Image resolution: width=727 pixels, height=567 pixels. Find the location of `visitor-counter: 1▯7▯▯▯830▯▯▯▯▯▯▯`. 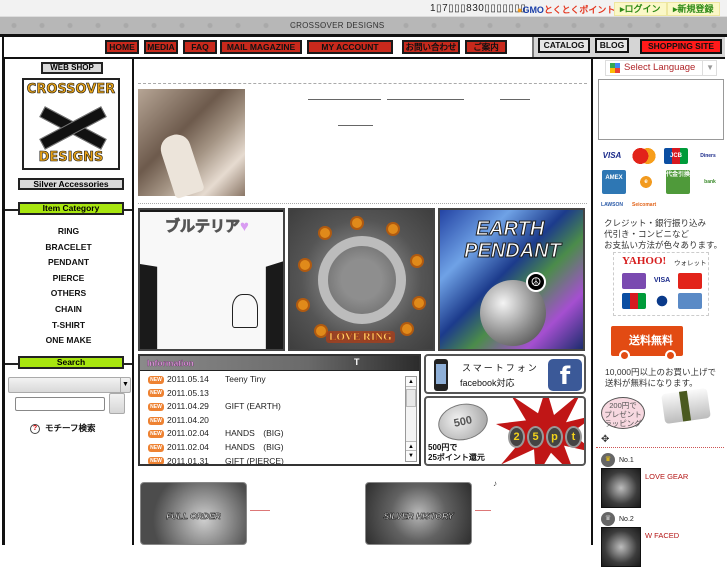

visitor-counter: 1▯7▯▯▯830▯▯▯▯▯▯▯ is located at coordinates (478, 8).